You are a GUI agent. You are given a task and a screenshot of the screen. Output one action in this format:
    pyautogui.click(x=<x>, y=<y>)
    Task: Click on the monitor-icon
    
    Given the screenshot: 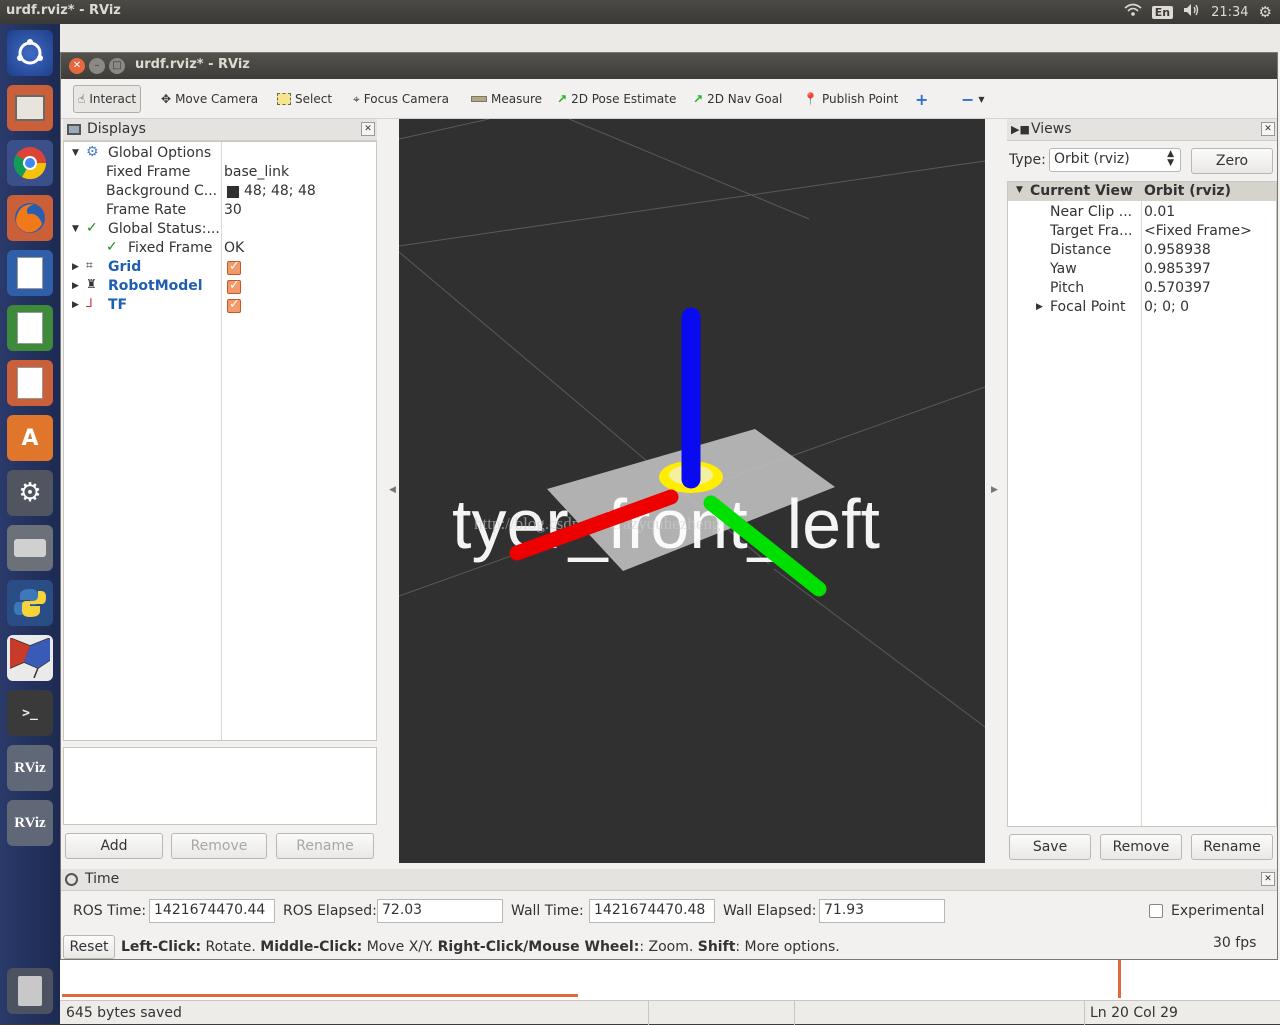 What is the action you would take?
    pyautogui.click(x=74, y=131)
    